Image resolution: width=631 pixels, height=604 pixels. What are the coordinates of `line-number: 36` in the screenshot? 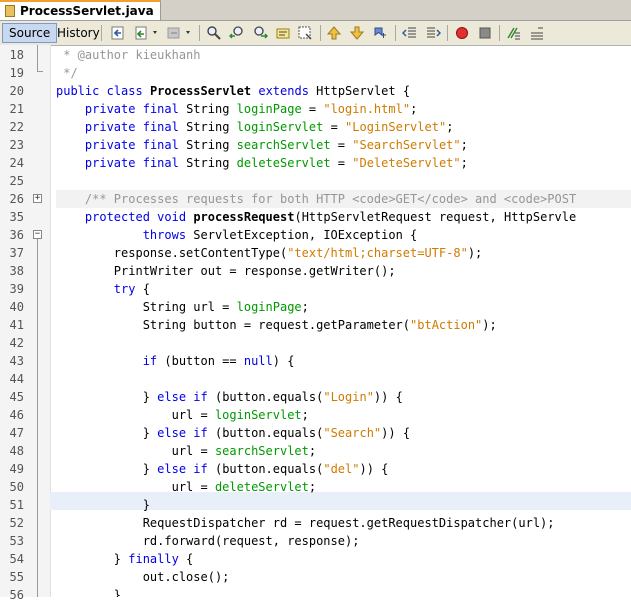 It's located at (16, 235).